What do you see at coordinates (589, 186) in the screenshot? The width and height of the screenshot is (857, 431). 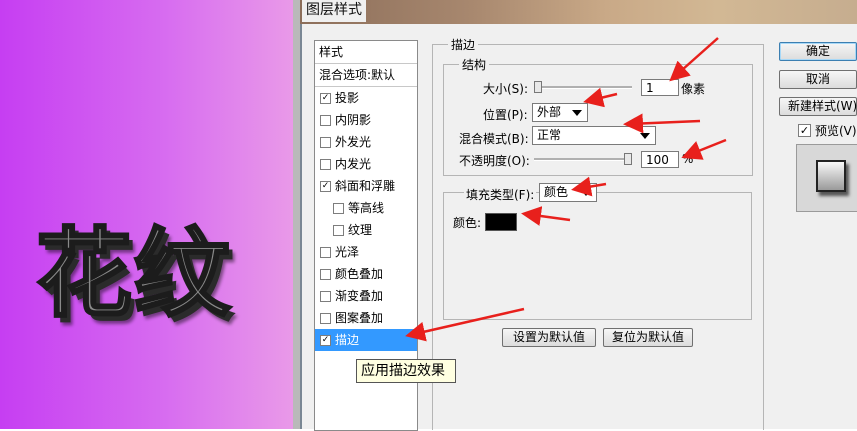 I see `arrow-fill-type` at bounding box center [589, 186].